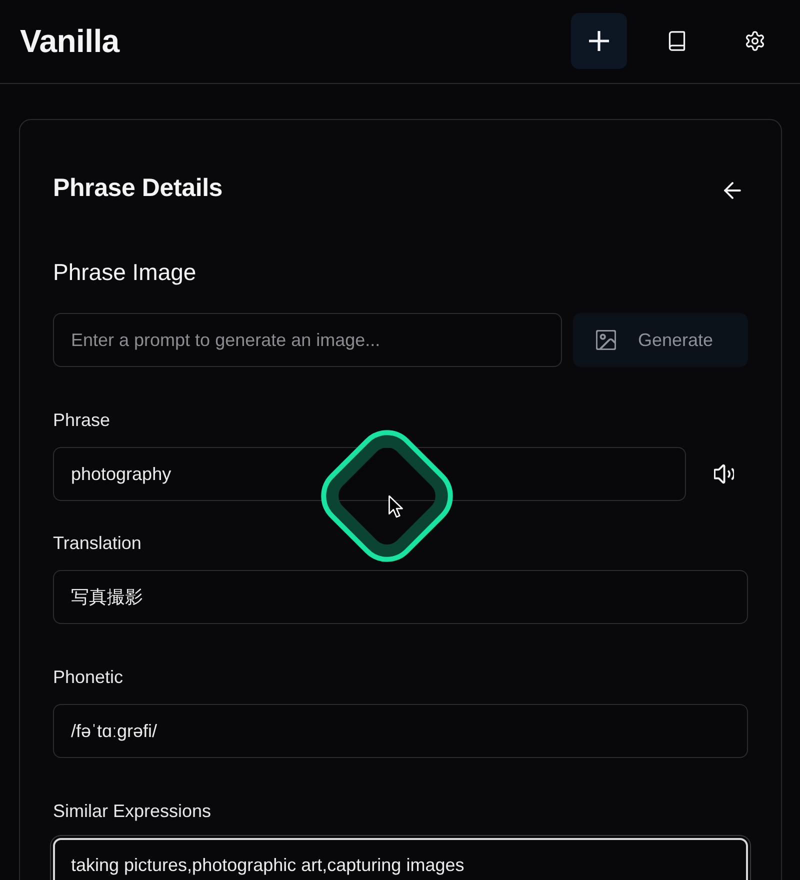  Describe the element at coordinates (606, 340) in the screenshot. I see `image-icon` at that location.